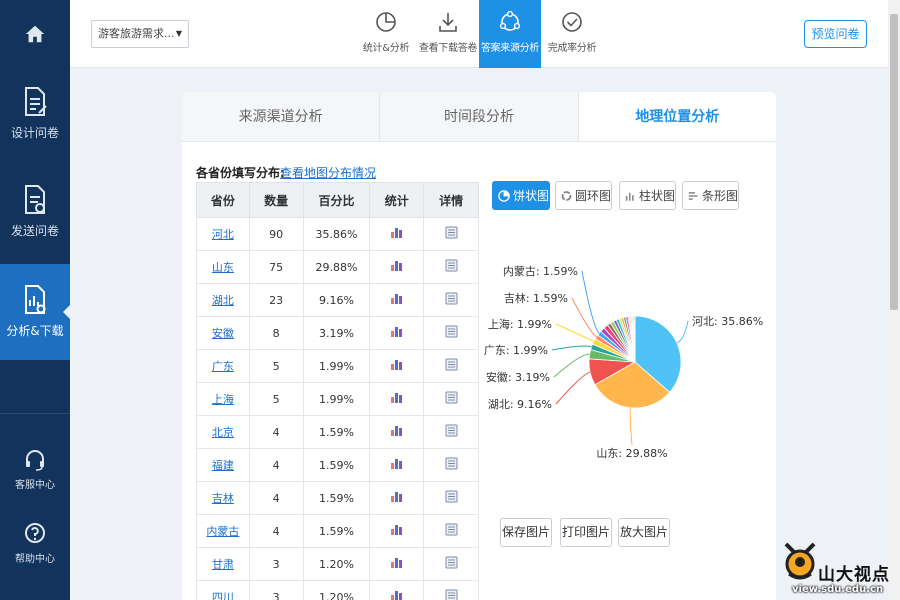  What do you see at coordinates (451, 200) in the screenshot?
I see `column-header: 详情` at bounding box center [451, 200].